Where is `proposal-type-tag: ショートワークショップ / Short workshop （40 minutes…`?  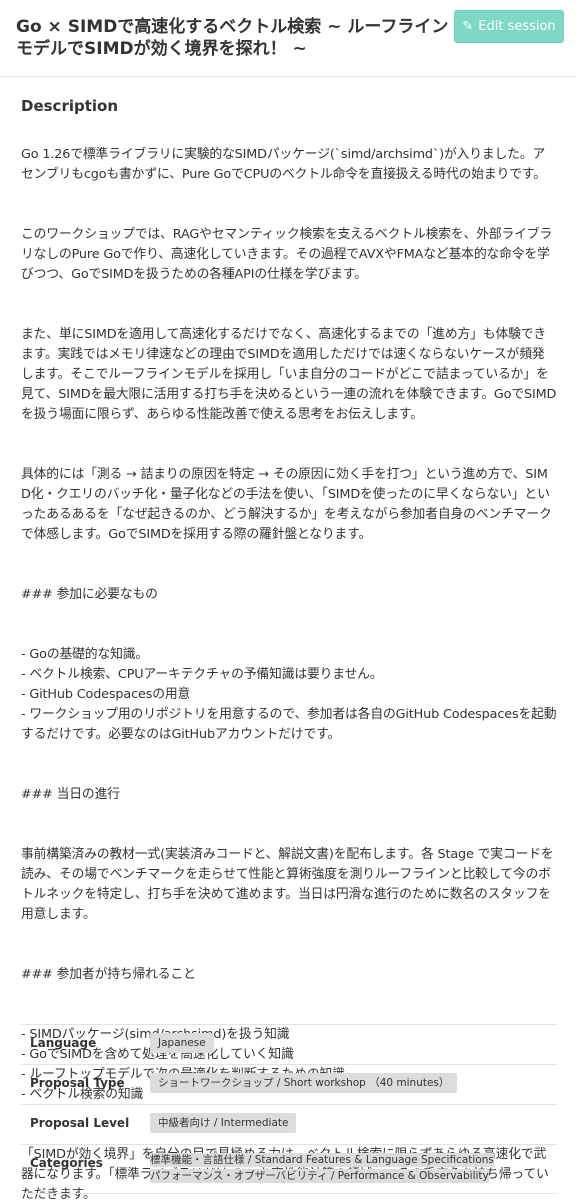
proposal-type-tag: ショートワークショップ / Short workshop （40 minutes… is located at coordinates (304, 1083).